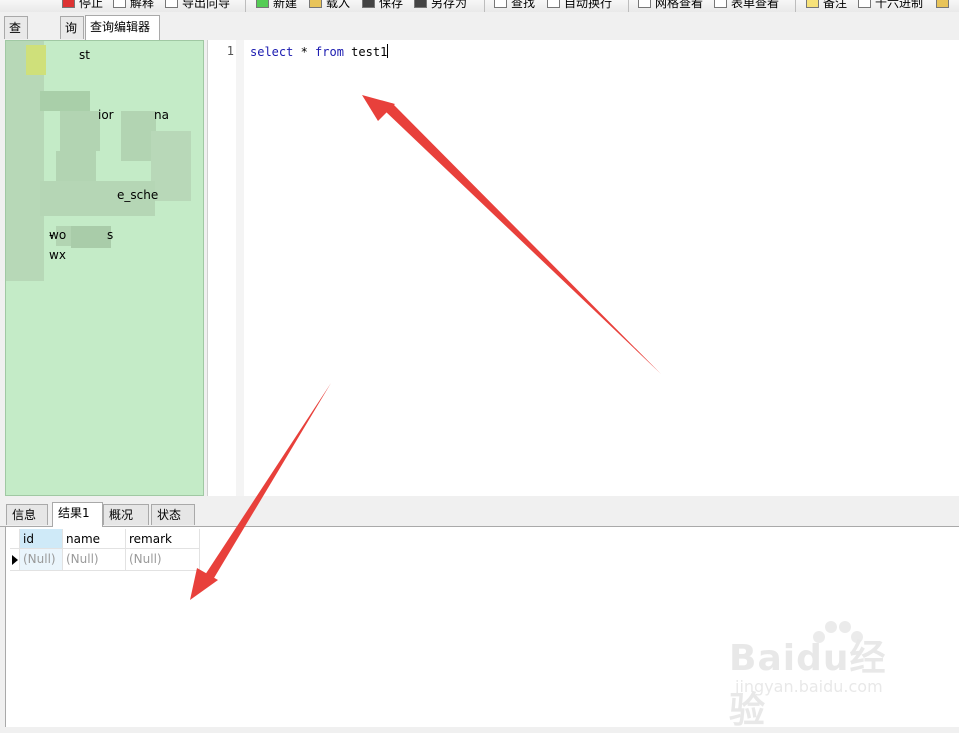  I want to click on tab-result1: 结果1, so click(77, 514).